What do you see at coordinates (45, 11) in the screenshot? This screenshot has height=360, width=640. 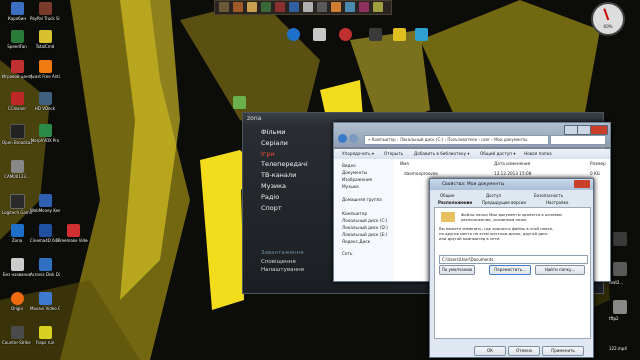 I see `desktop-icon: PayPal Truck Sim` at bounding box center [45, 11].